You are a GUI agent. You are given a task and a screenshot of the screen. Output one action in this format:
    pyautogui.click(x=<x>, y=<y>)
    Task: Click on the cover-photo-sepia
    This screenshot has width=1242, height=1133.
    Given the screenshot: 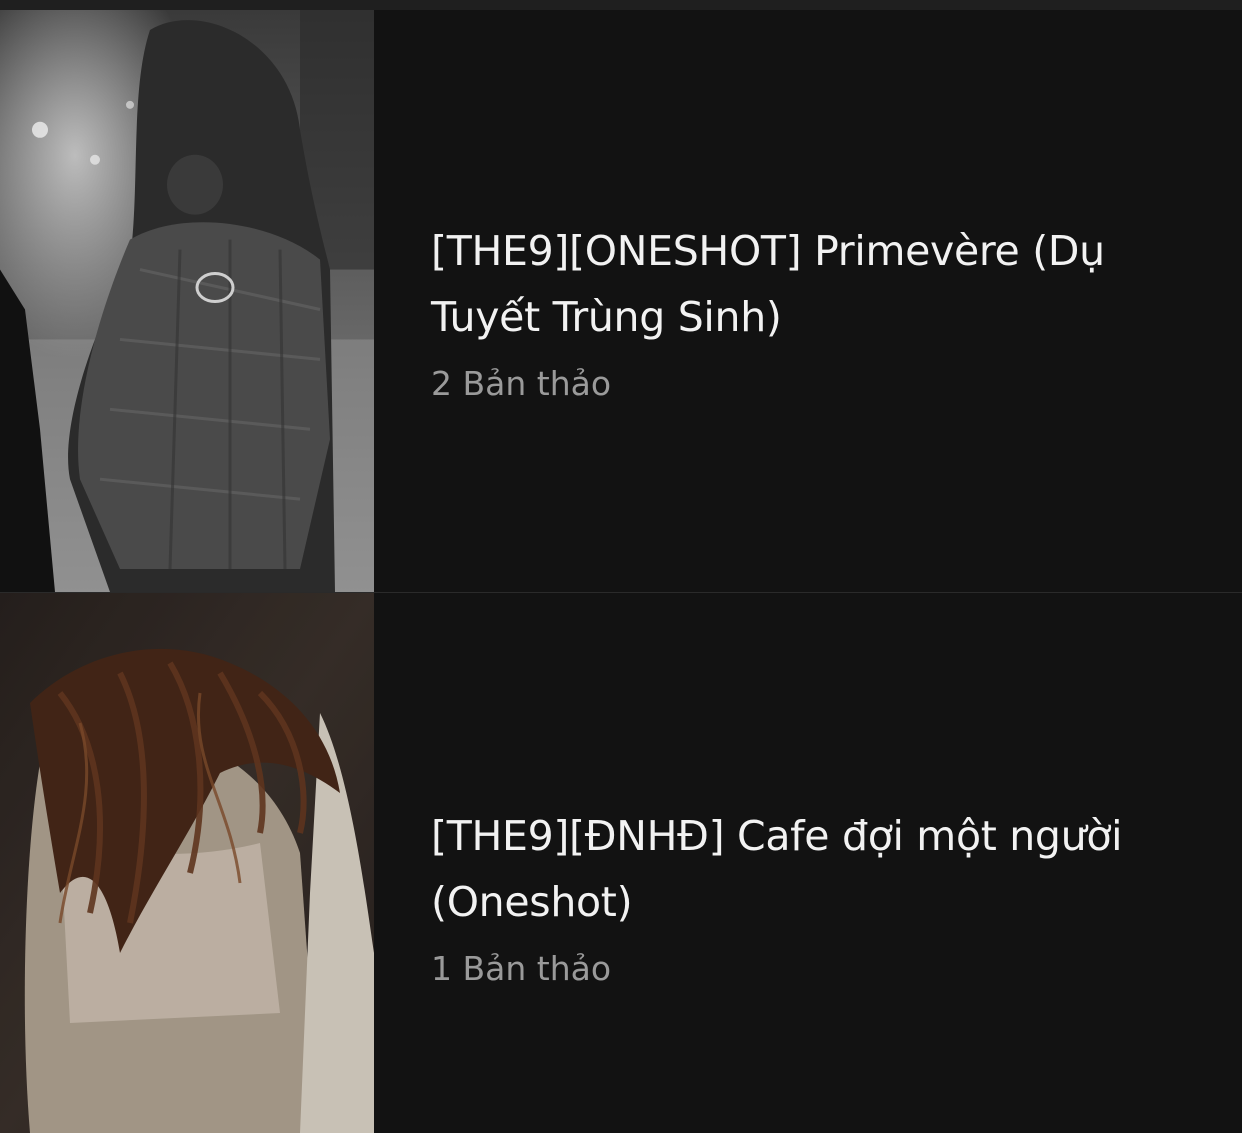 What is the action you would take?
    pyautogui.click(x=187, y=863)
    